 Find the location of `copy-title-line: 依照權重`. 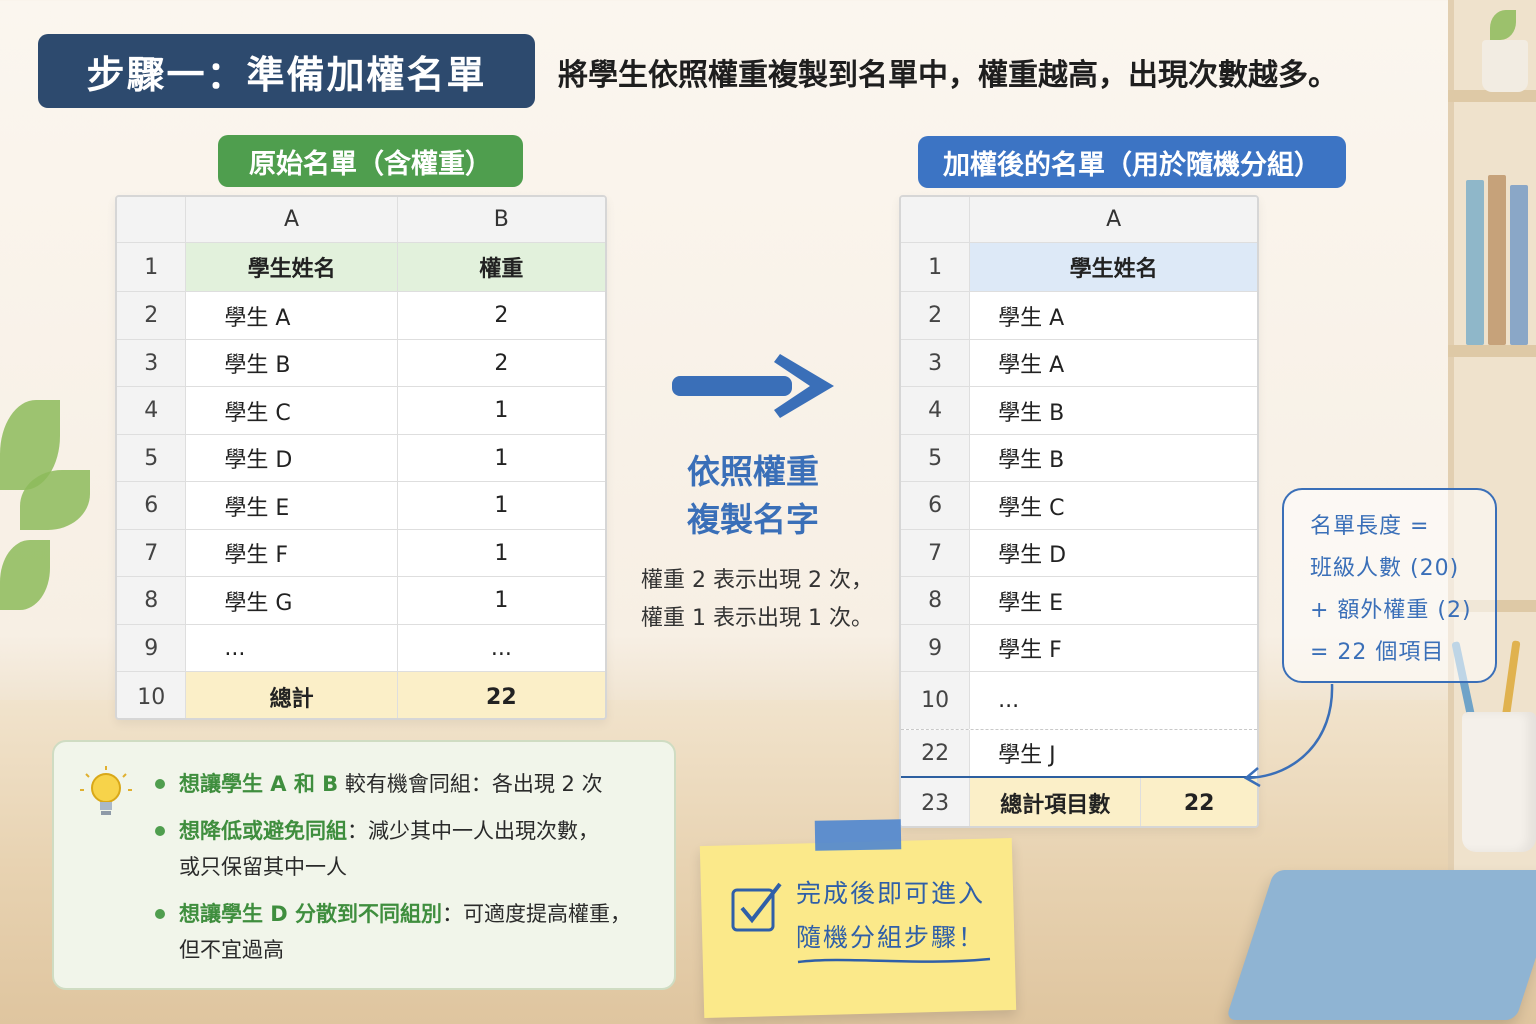

copy-title-line: 依照權重 is located at coordinates (753, 471).